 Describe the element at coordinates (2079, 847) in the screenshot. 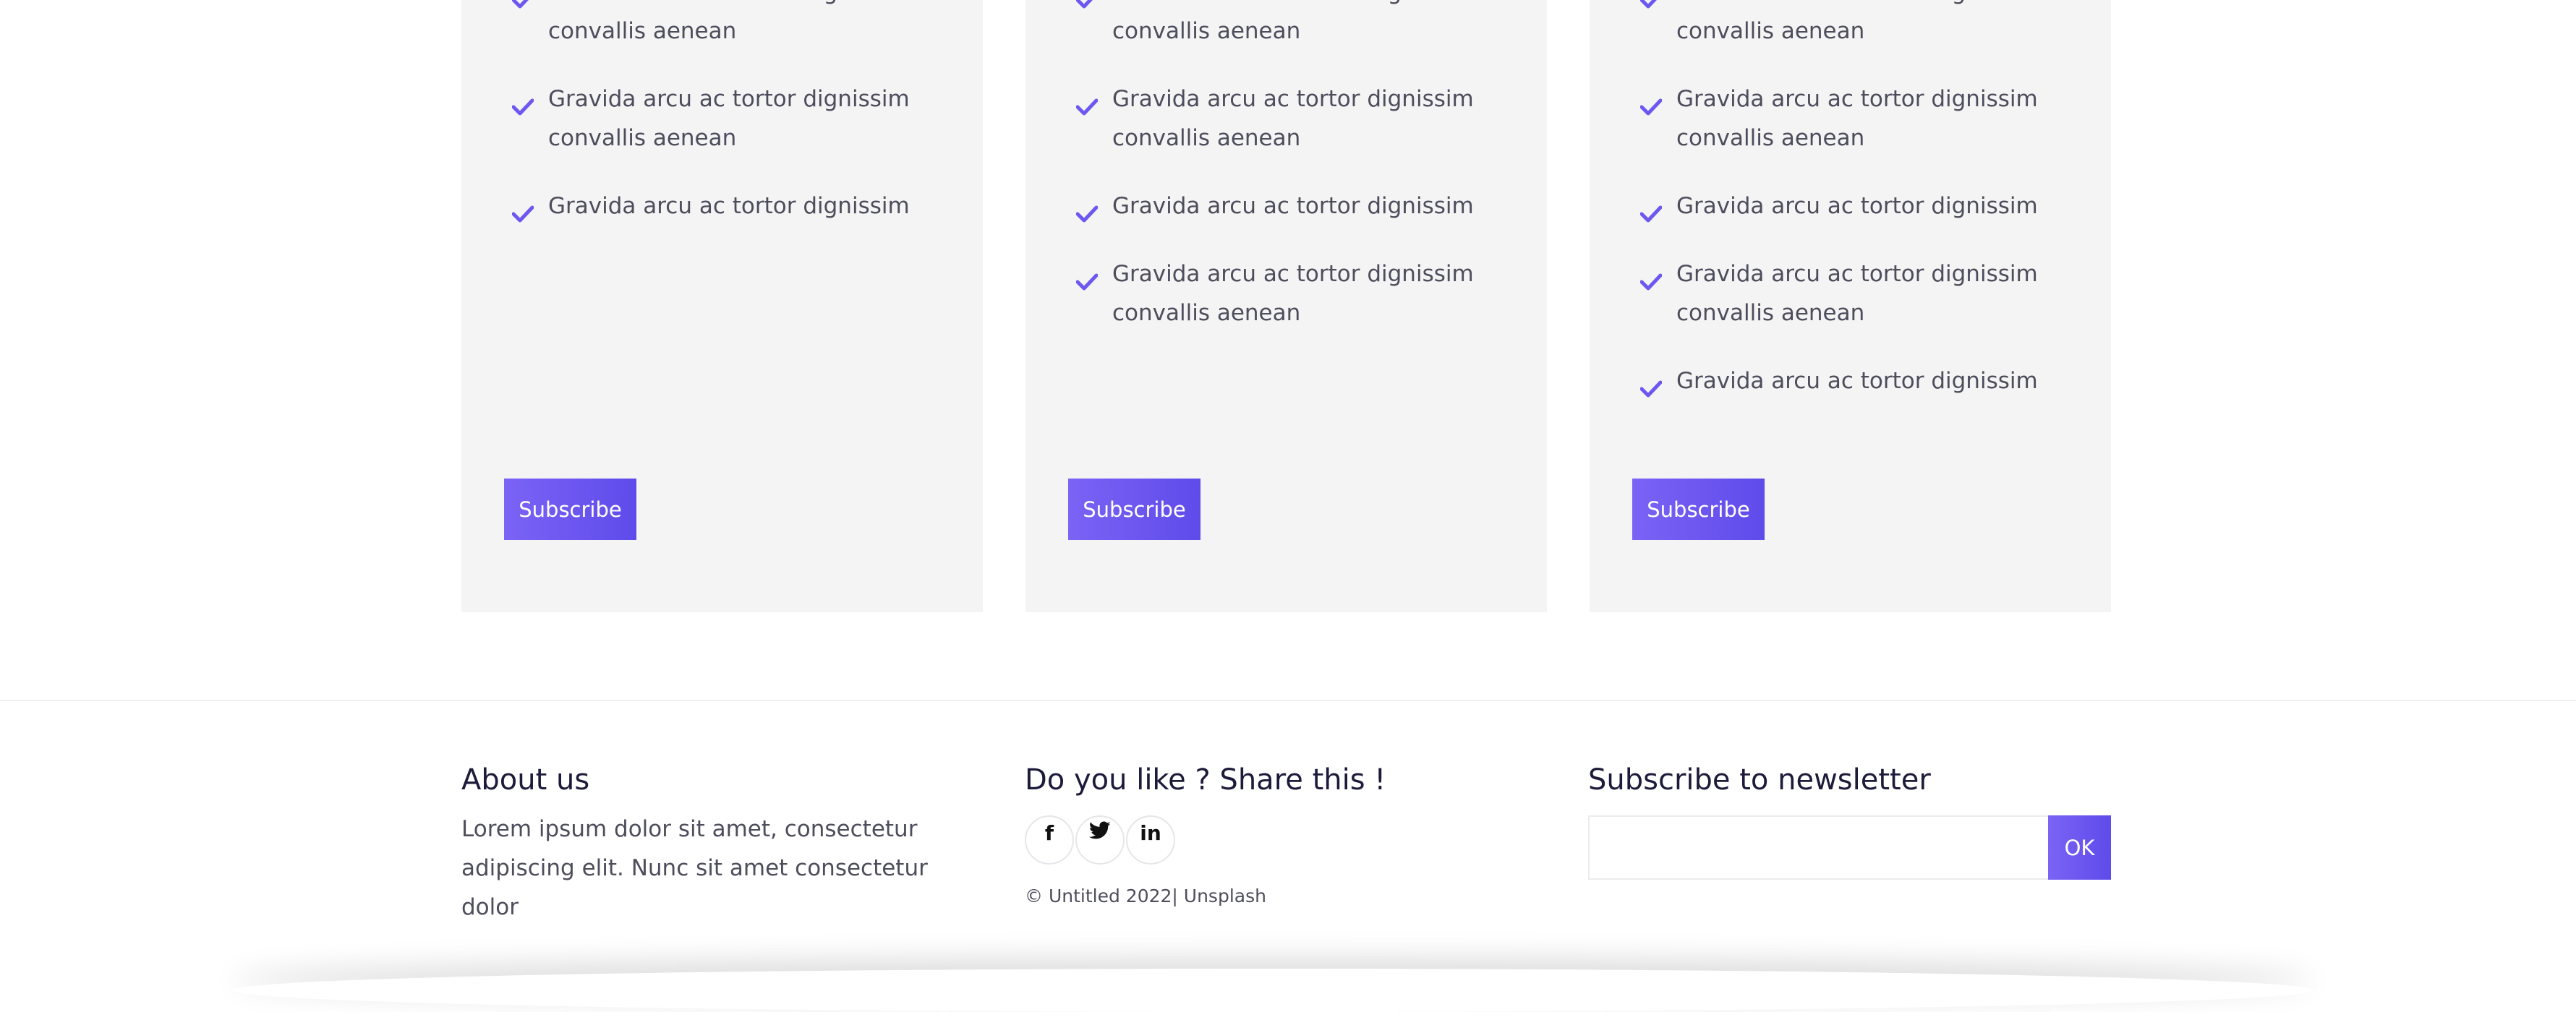

I see `newsletter-submit-button: OK` at that location.